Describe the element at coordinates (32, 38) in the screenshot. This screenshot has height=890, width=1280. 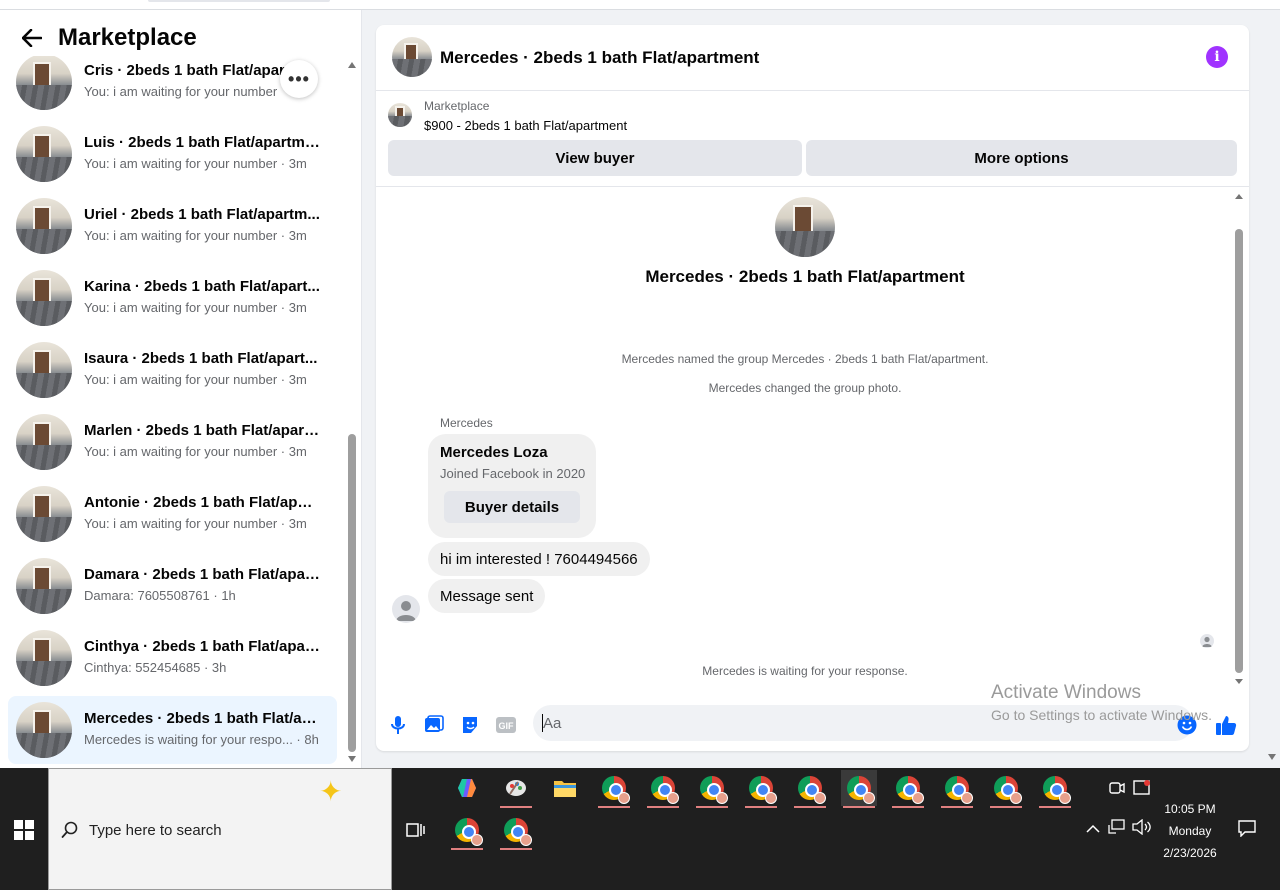
I see `back-arrow-icon` at that location.